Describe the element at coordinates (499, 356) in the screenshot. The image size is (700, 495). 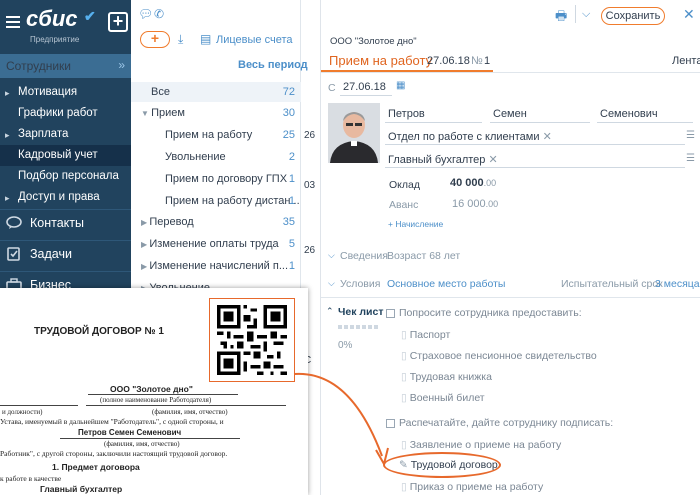
I see `checklist-item: ▯ Страховое пенсионное свидетельство` at that location.